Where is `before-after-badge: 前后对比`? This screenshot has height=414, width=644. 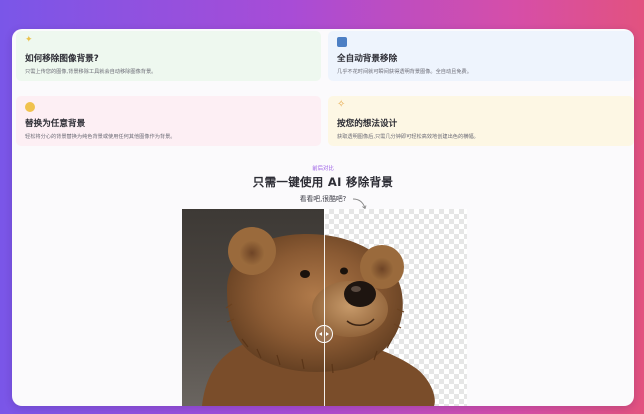
before-after-badge: 前后对比 is located at coordinates (323, 169).